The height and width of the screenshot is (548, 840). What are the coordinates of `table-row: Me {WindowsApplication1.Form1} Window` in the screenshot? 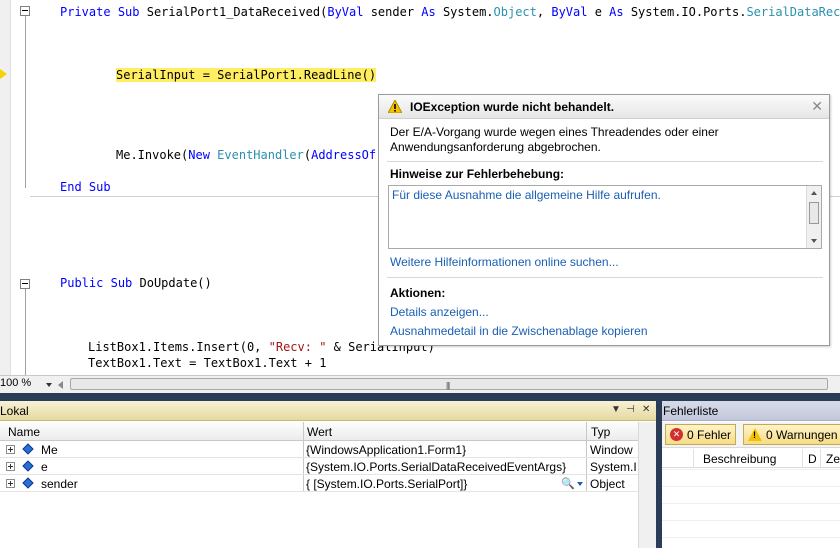 It's located at (319, 449).